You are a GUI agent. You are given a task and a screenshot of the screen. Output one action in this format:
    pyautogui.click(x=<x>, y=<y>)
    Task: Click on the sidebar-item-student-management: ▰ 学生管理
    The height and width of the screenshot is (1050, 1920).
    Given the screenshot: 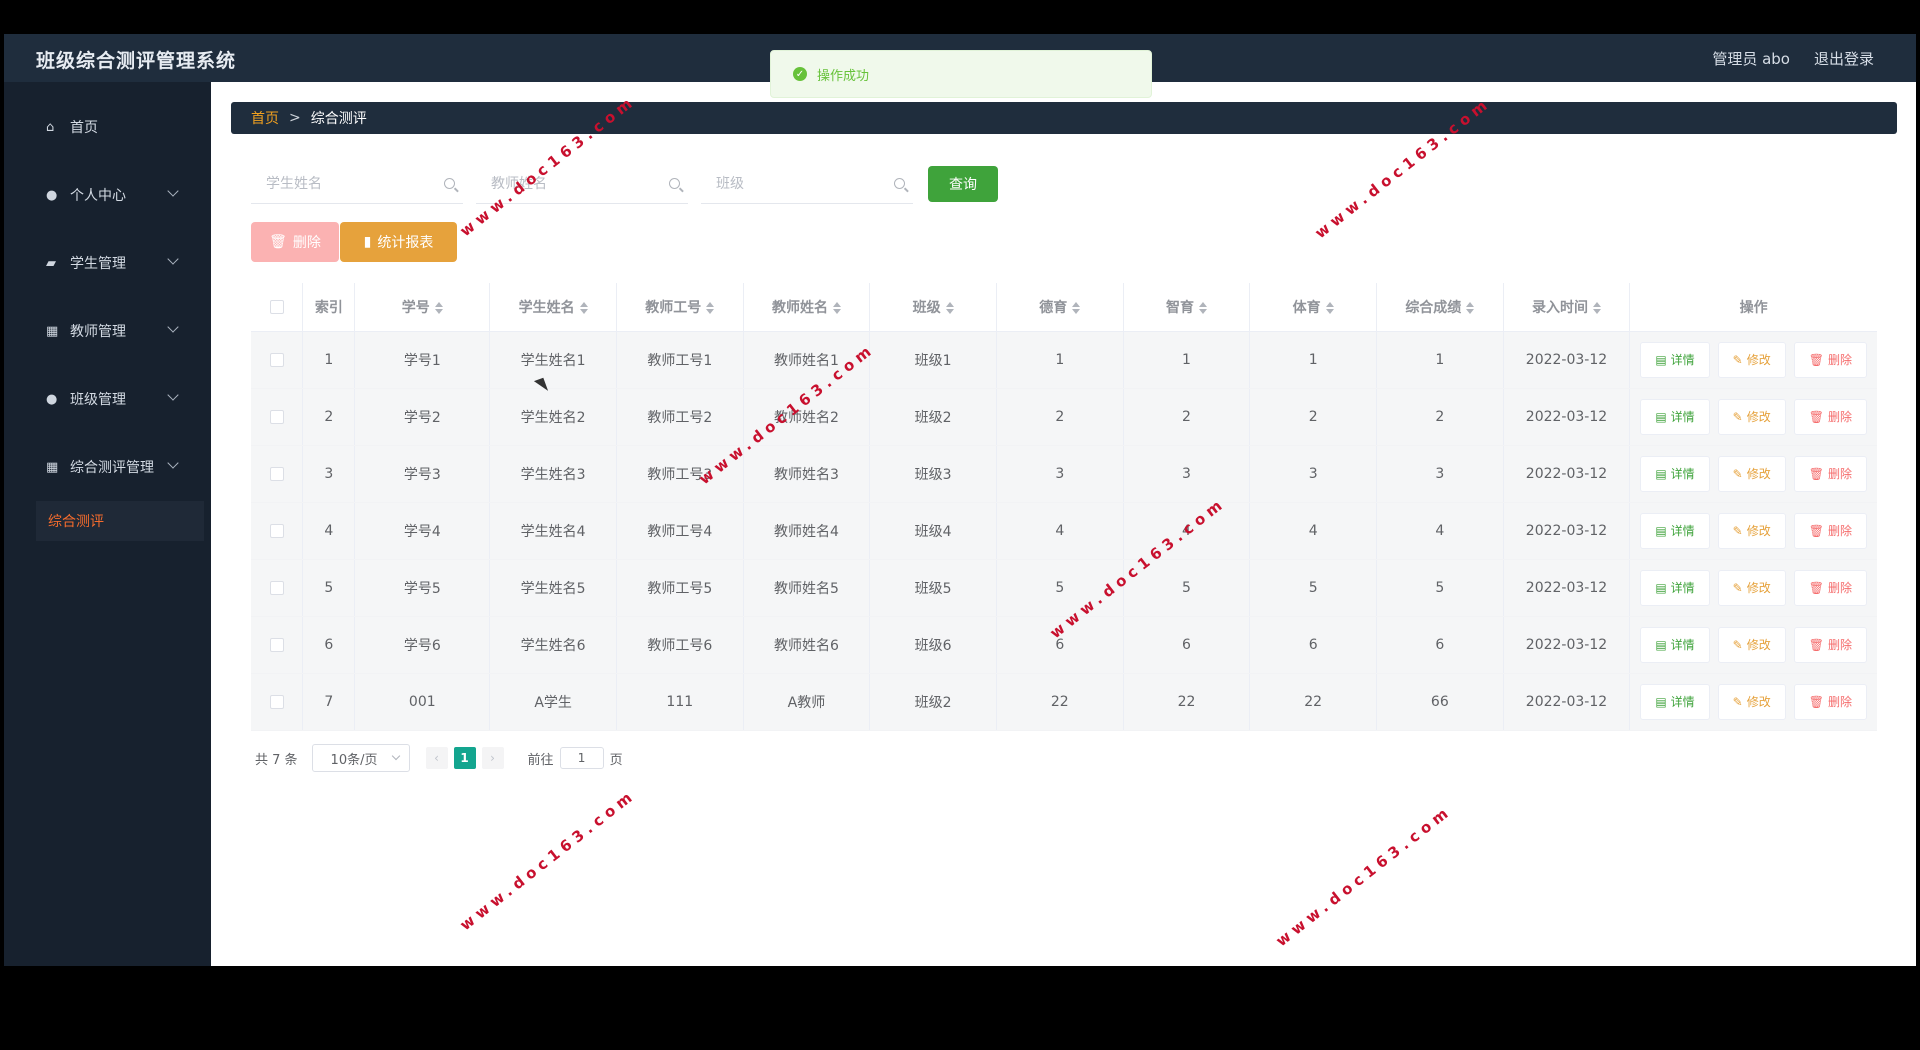 What is the action you would take?
    pyautogui.click(x=106, y=263)
    